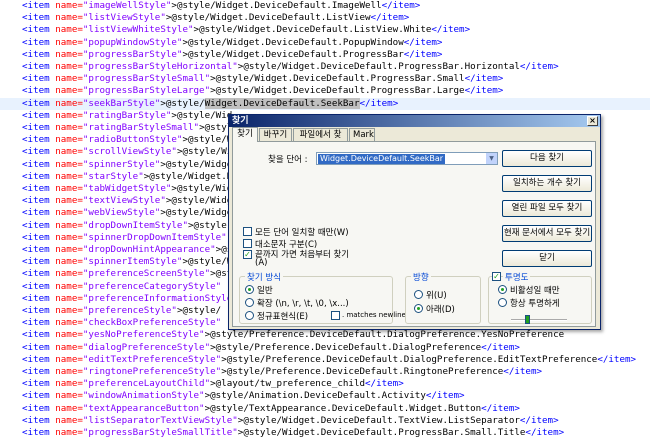  What do you see at coordinates (249, 289) in the screenshot?
I see `search-mode-normal-radio` at bounding box center [249, 289].